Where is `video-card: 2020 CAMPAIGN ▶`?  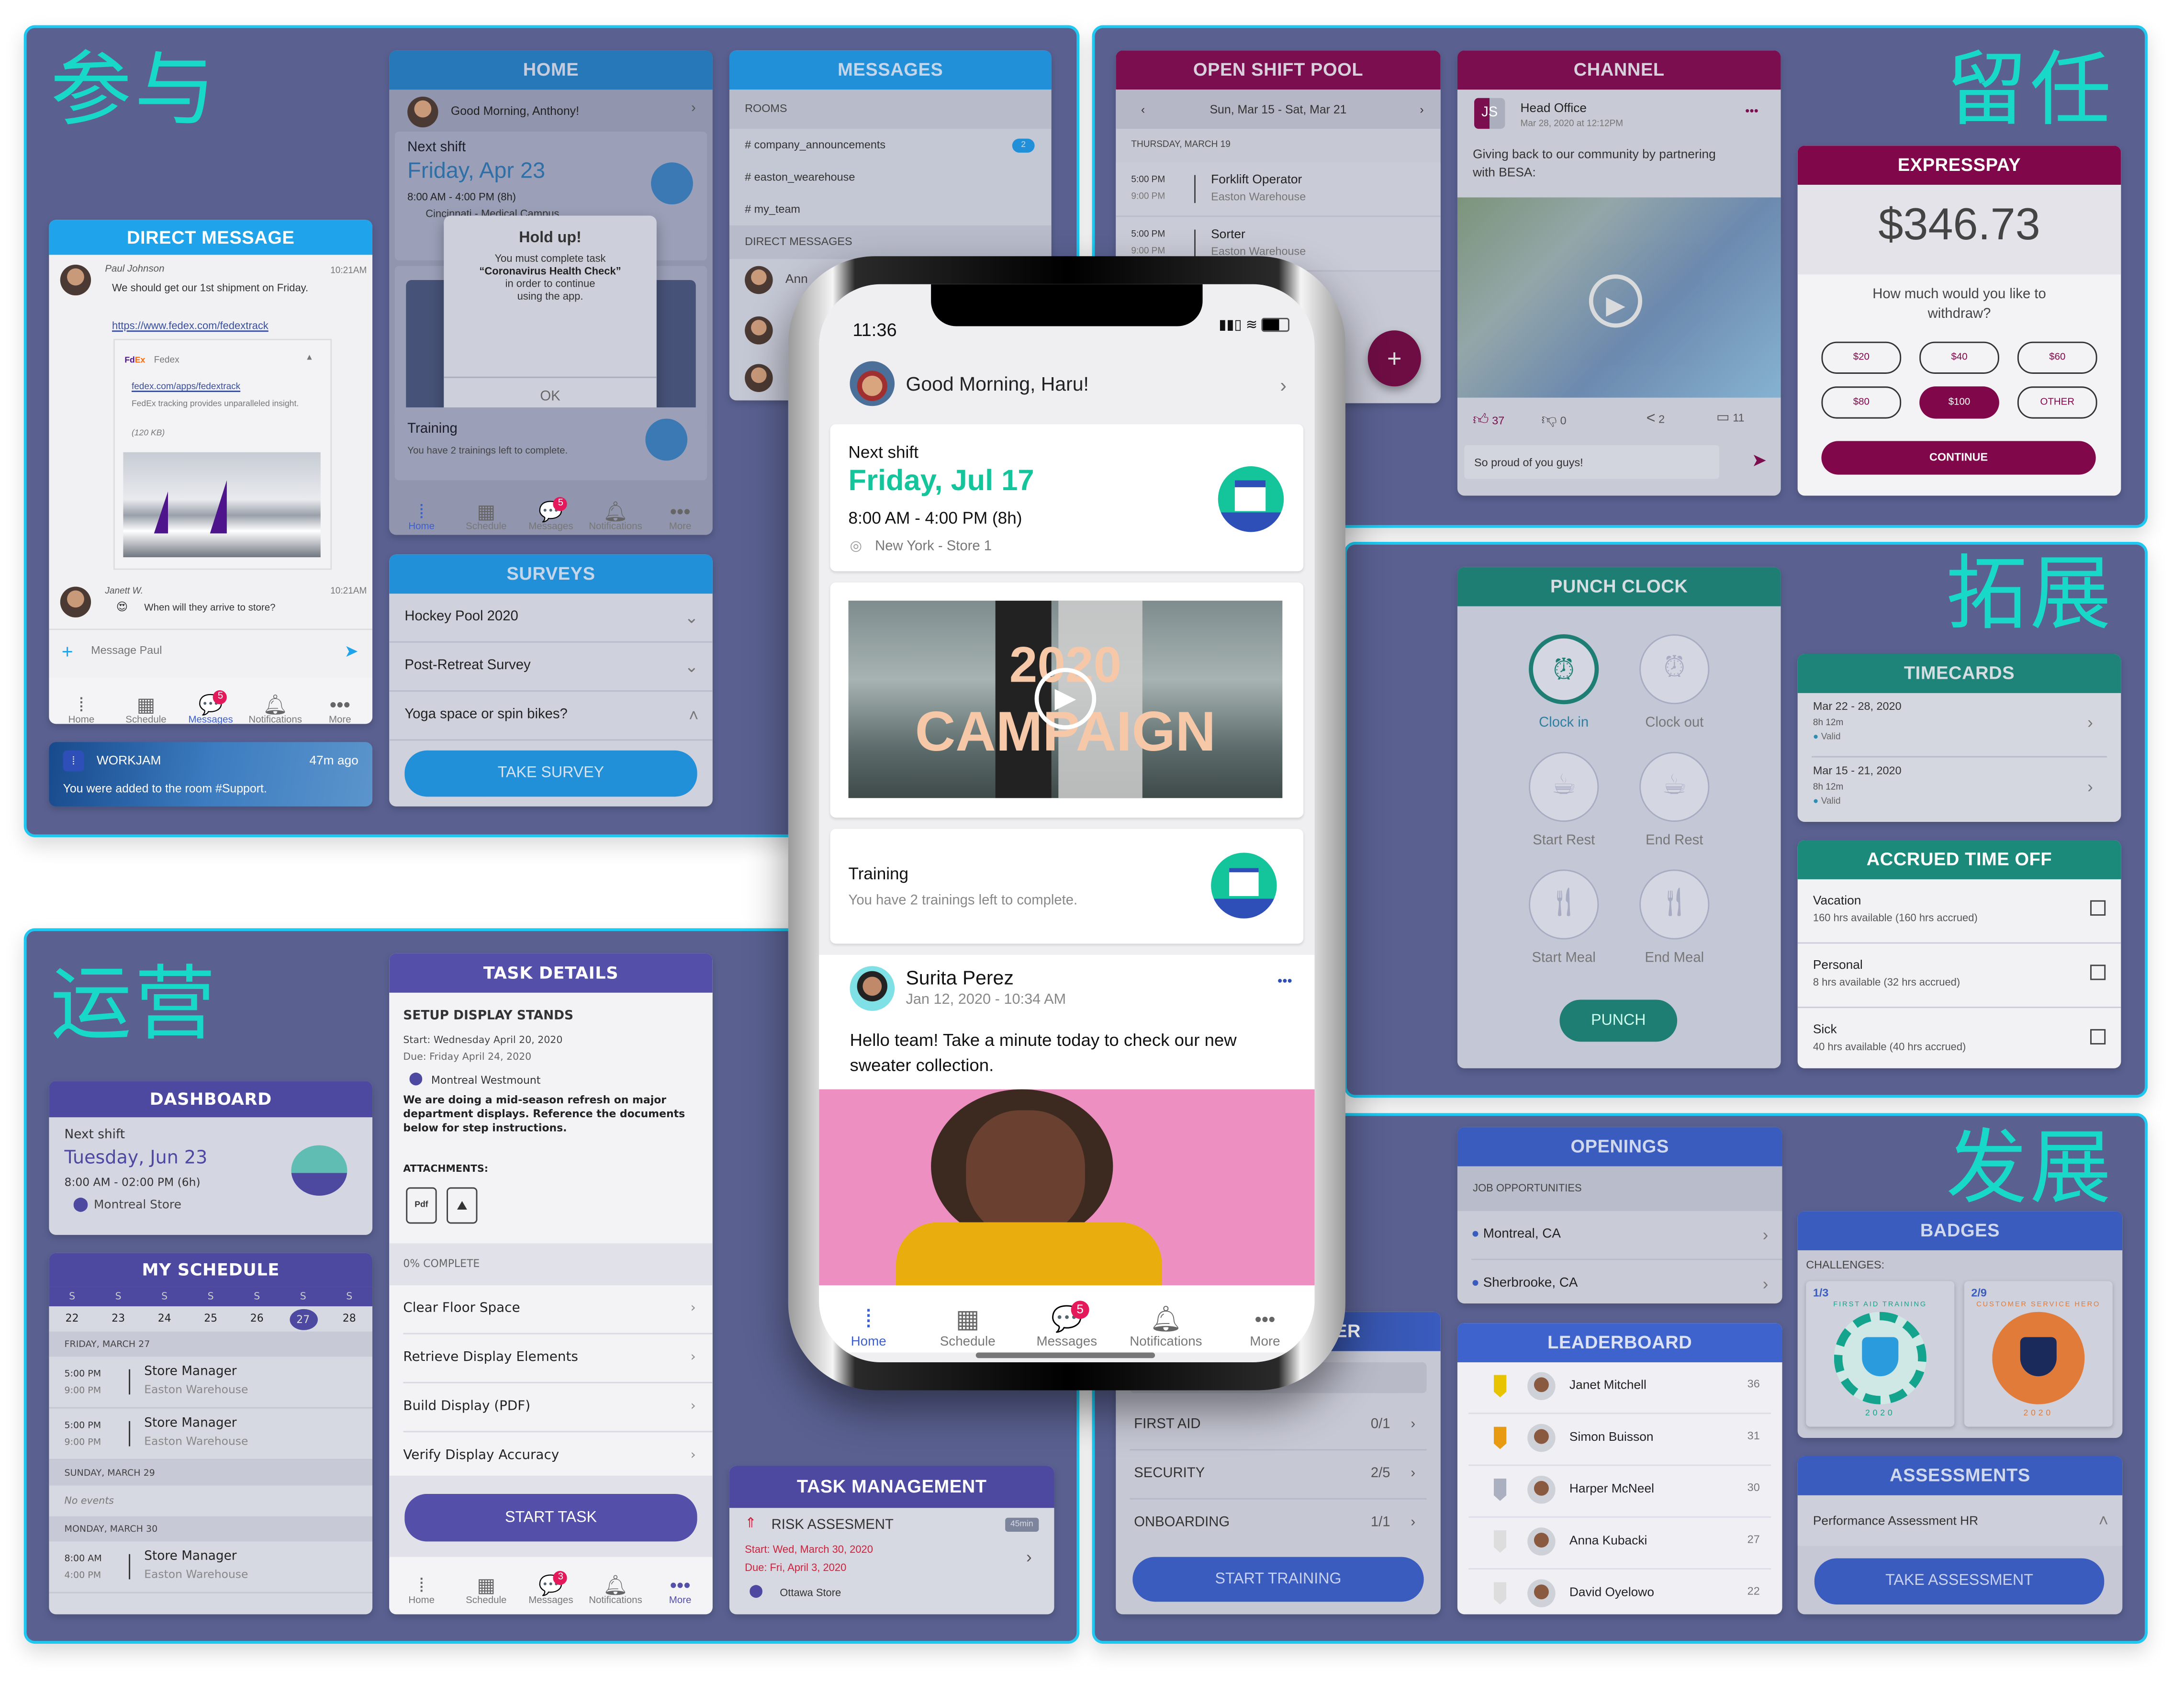 video-card: 2020 CAMPAIGN ▶ is located at coordinates (1067, 700).